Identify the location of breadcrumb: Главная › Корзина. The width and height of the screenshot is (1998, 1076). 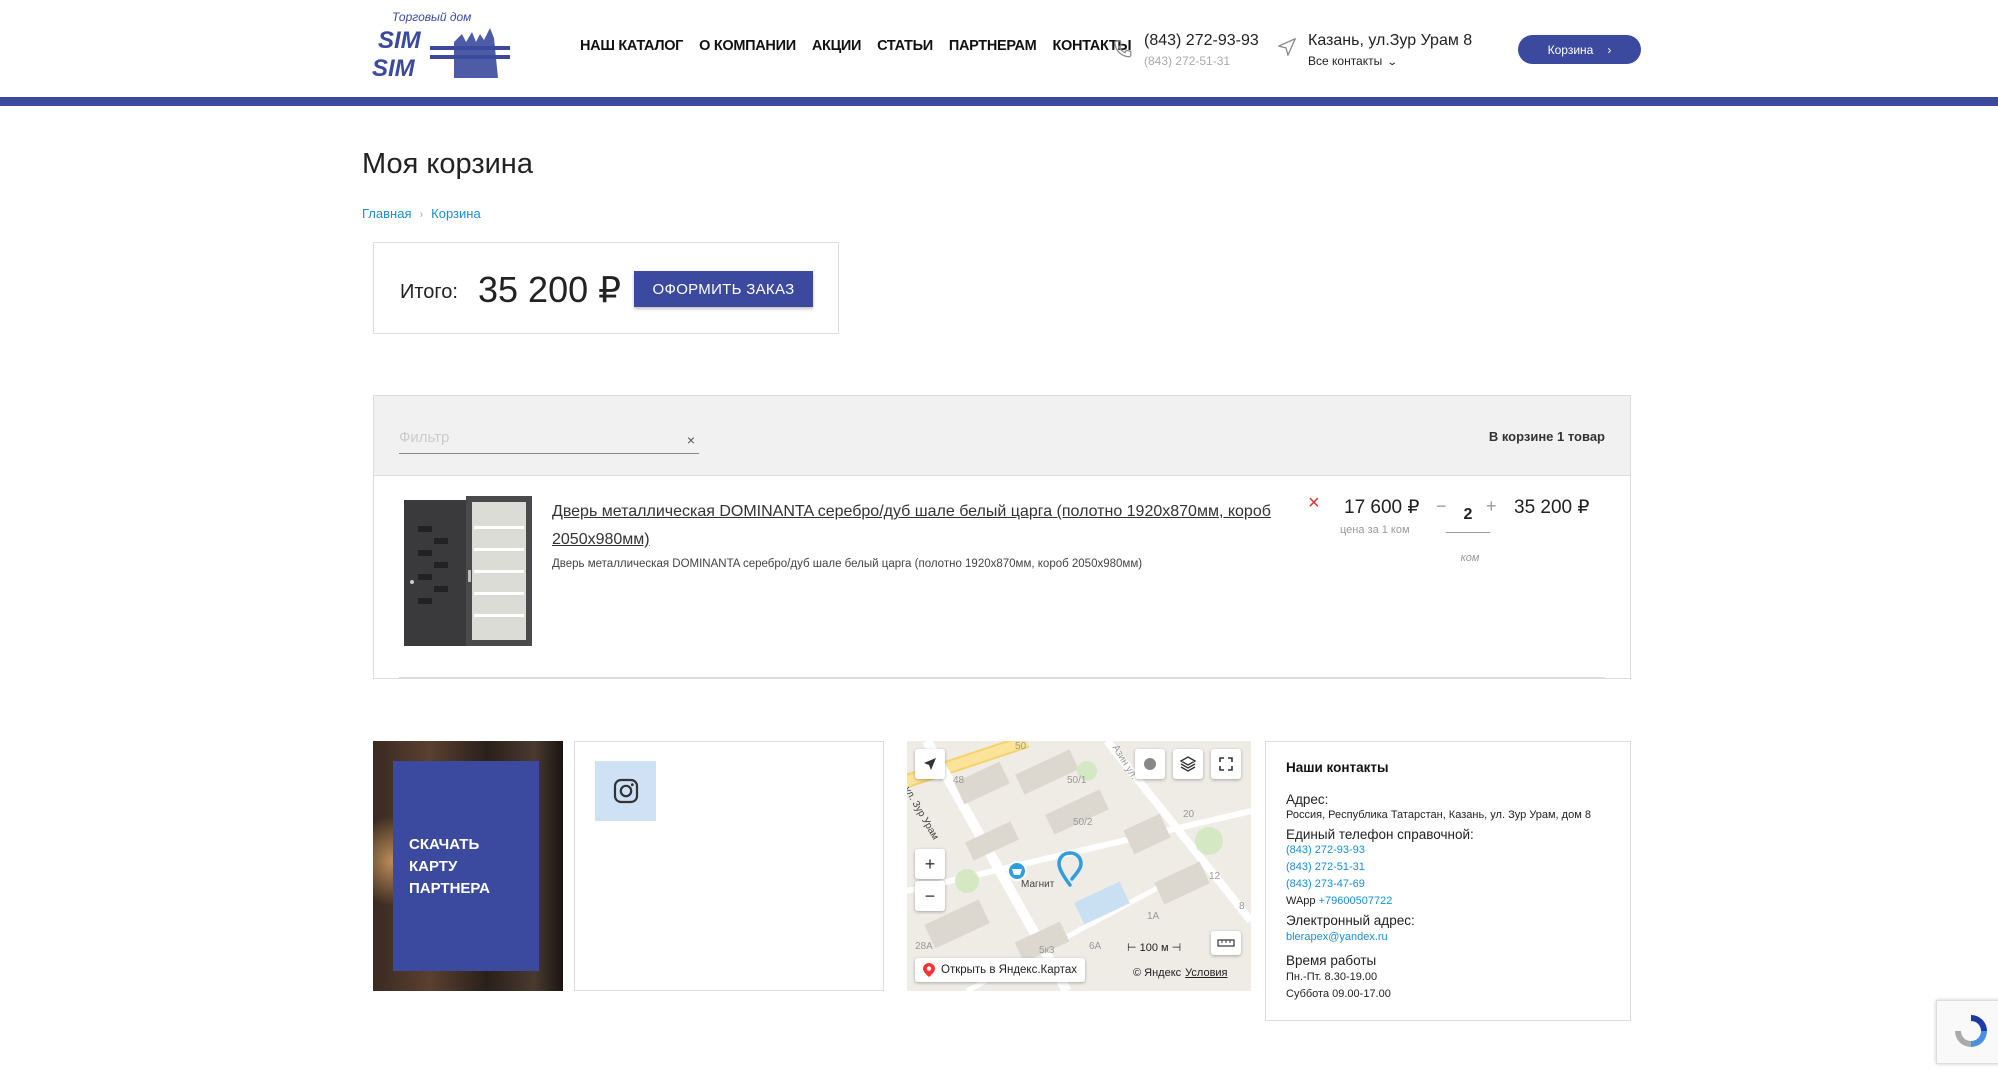
(421, 213).